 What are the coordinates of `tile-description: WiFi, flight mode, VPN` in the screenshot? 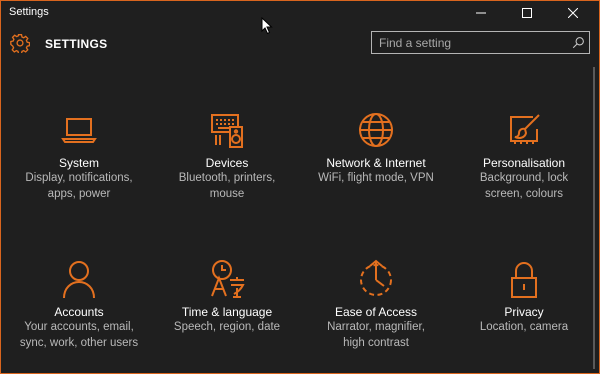 It's located at (376, 178).